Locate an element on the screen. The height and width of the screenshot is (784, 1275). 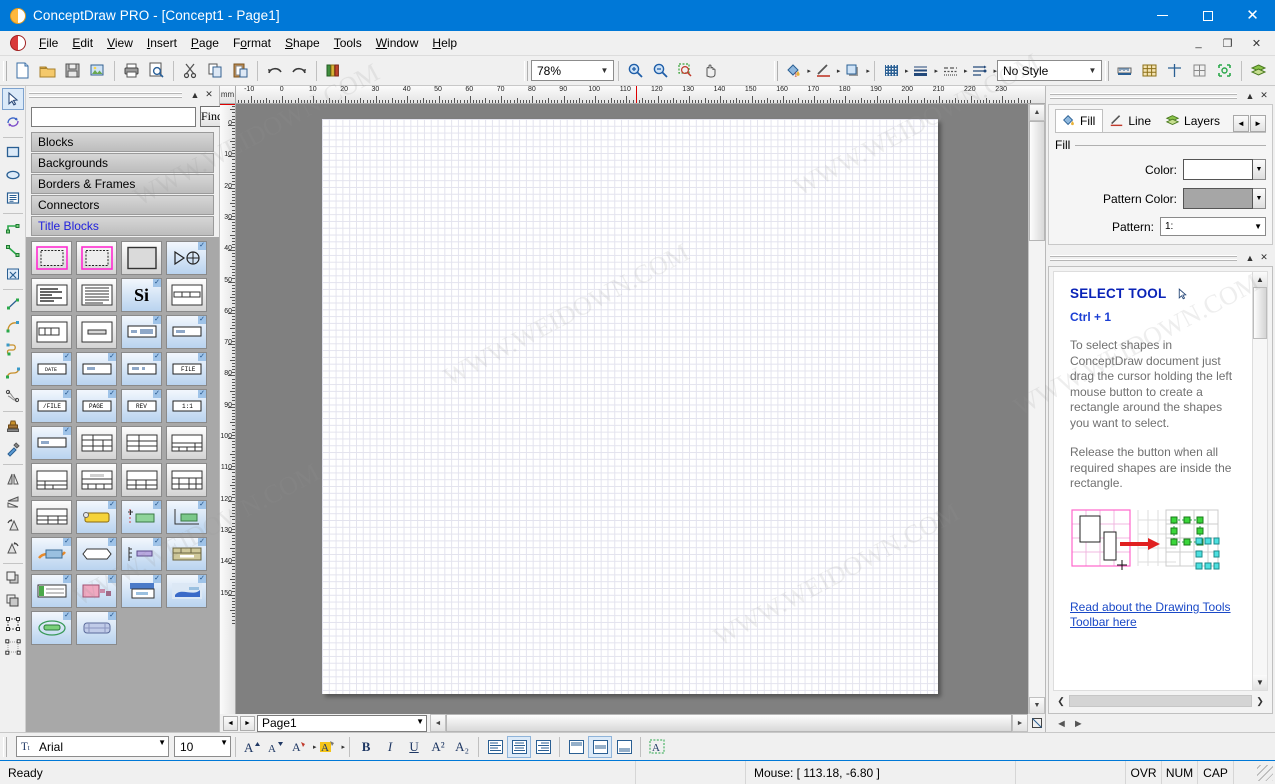
rotate-tool is located at coordinates (13, 122).